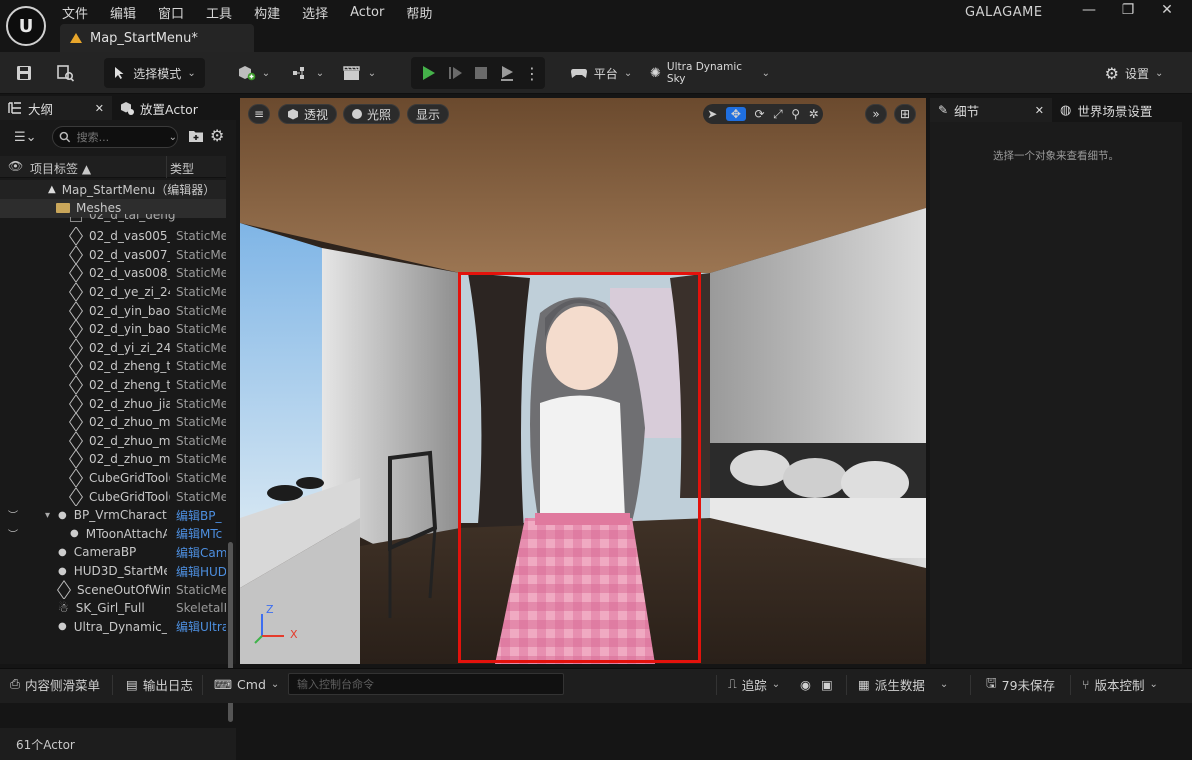 The height and width of the screenshot is (760, 1192). I want to click on edit-blueprint-link: 编辑BP_, so click(201, 515).